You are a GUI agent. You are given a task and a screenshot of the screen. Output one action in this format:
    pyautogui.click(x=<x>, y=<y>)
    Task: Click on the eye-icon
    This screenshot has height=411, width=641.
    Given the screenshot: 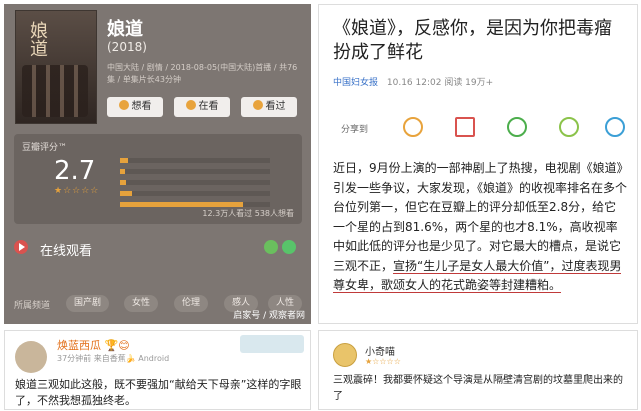 What is the action you would take?
    pyautogui.click(x=190, y=105)
    